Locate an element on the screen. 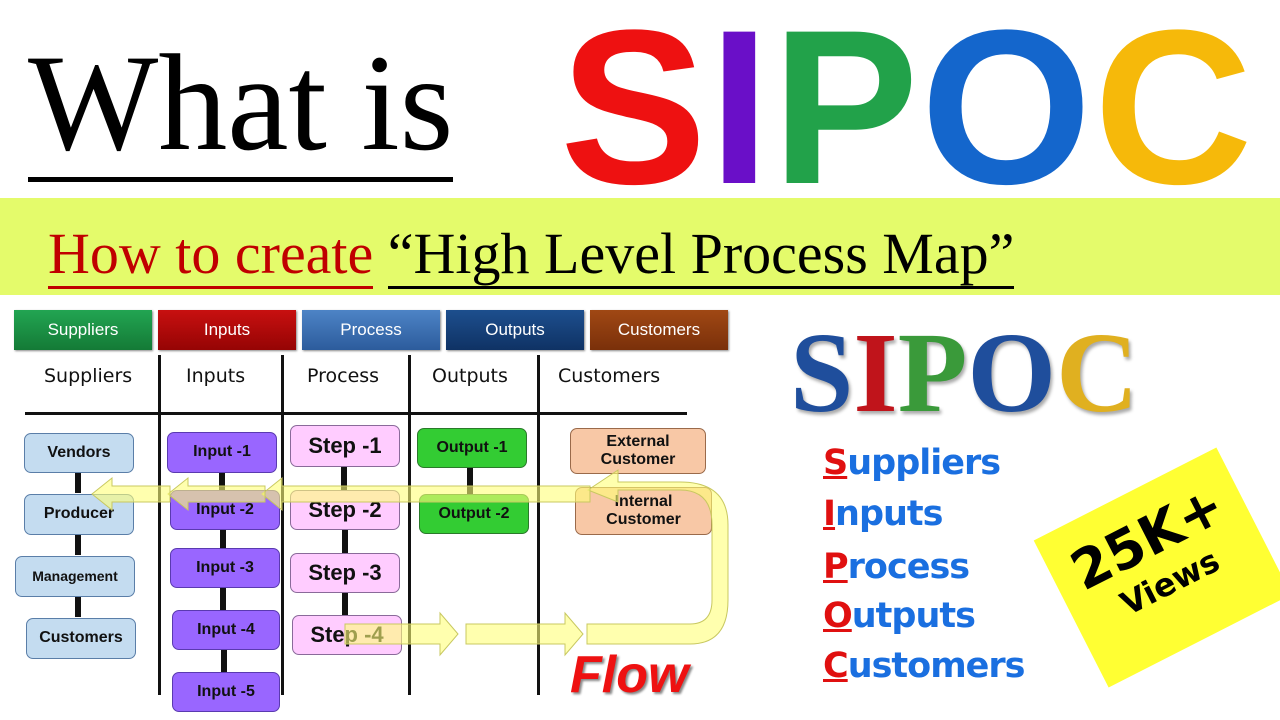 This screenshot has width=1280, height=720. title-letter: O is located at coordinates (1007, 115).